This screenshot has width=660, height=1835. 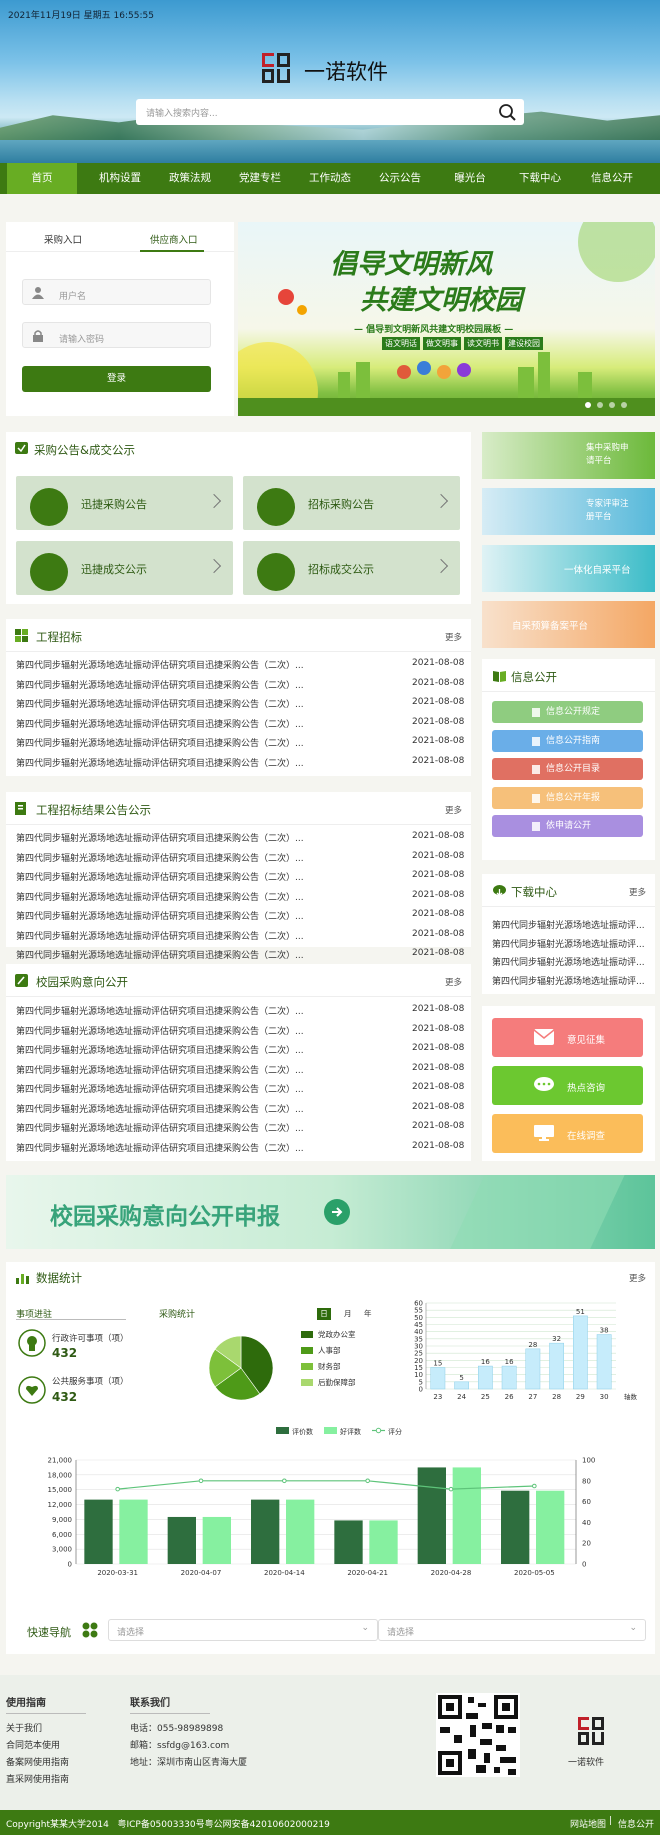 What do you see at coordinates (59, 1278) in the screenshot?
I see `stats-title: 数据统计` at bounding box center [59, 1278].